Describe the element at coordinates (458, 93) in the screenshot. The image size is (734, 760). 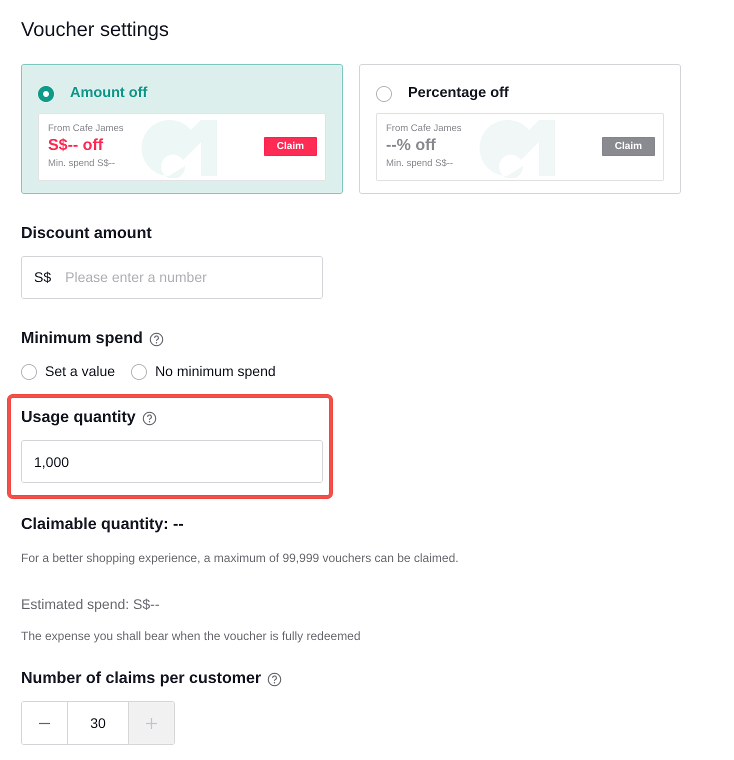
I see `option-label: Percentage off` at that location.